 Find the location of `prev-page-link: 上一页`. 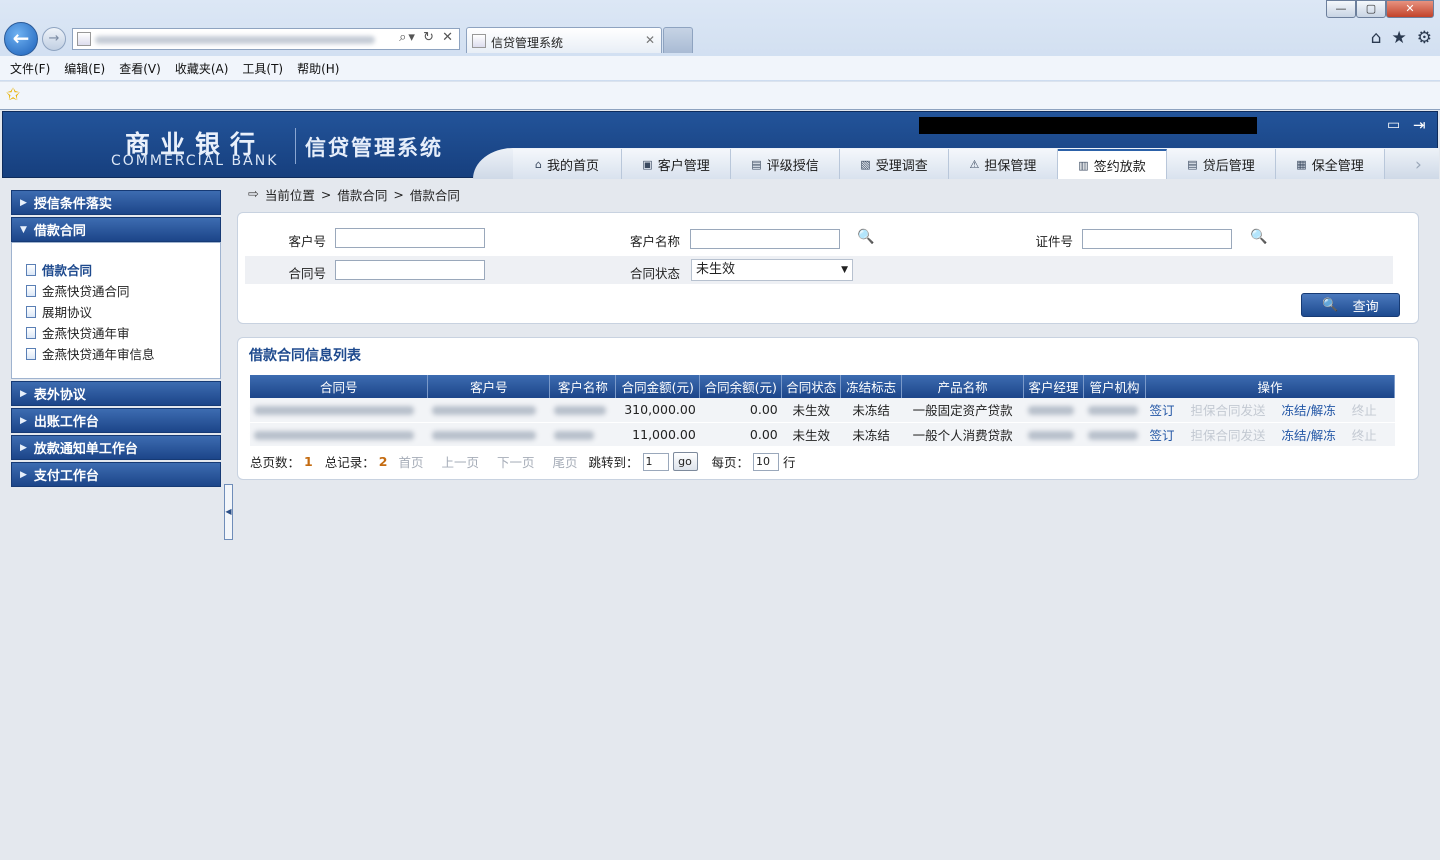

prev-page-link: 上一页 is located at coordinates (460, 461).